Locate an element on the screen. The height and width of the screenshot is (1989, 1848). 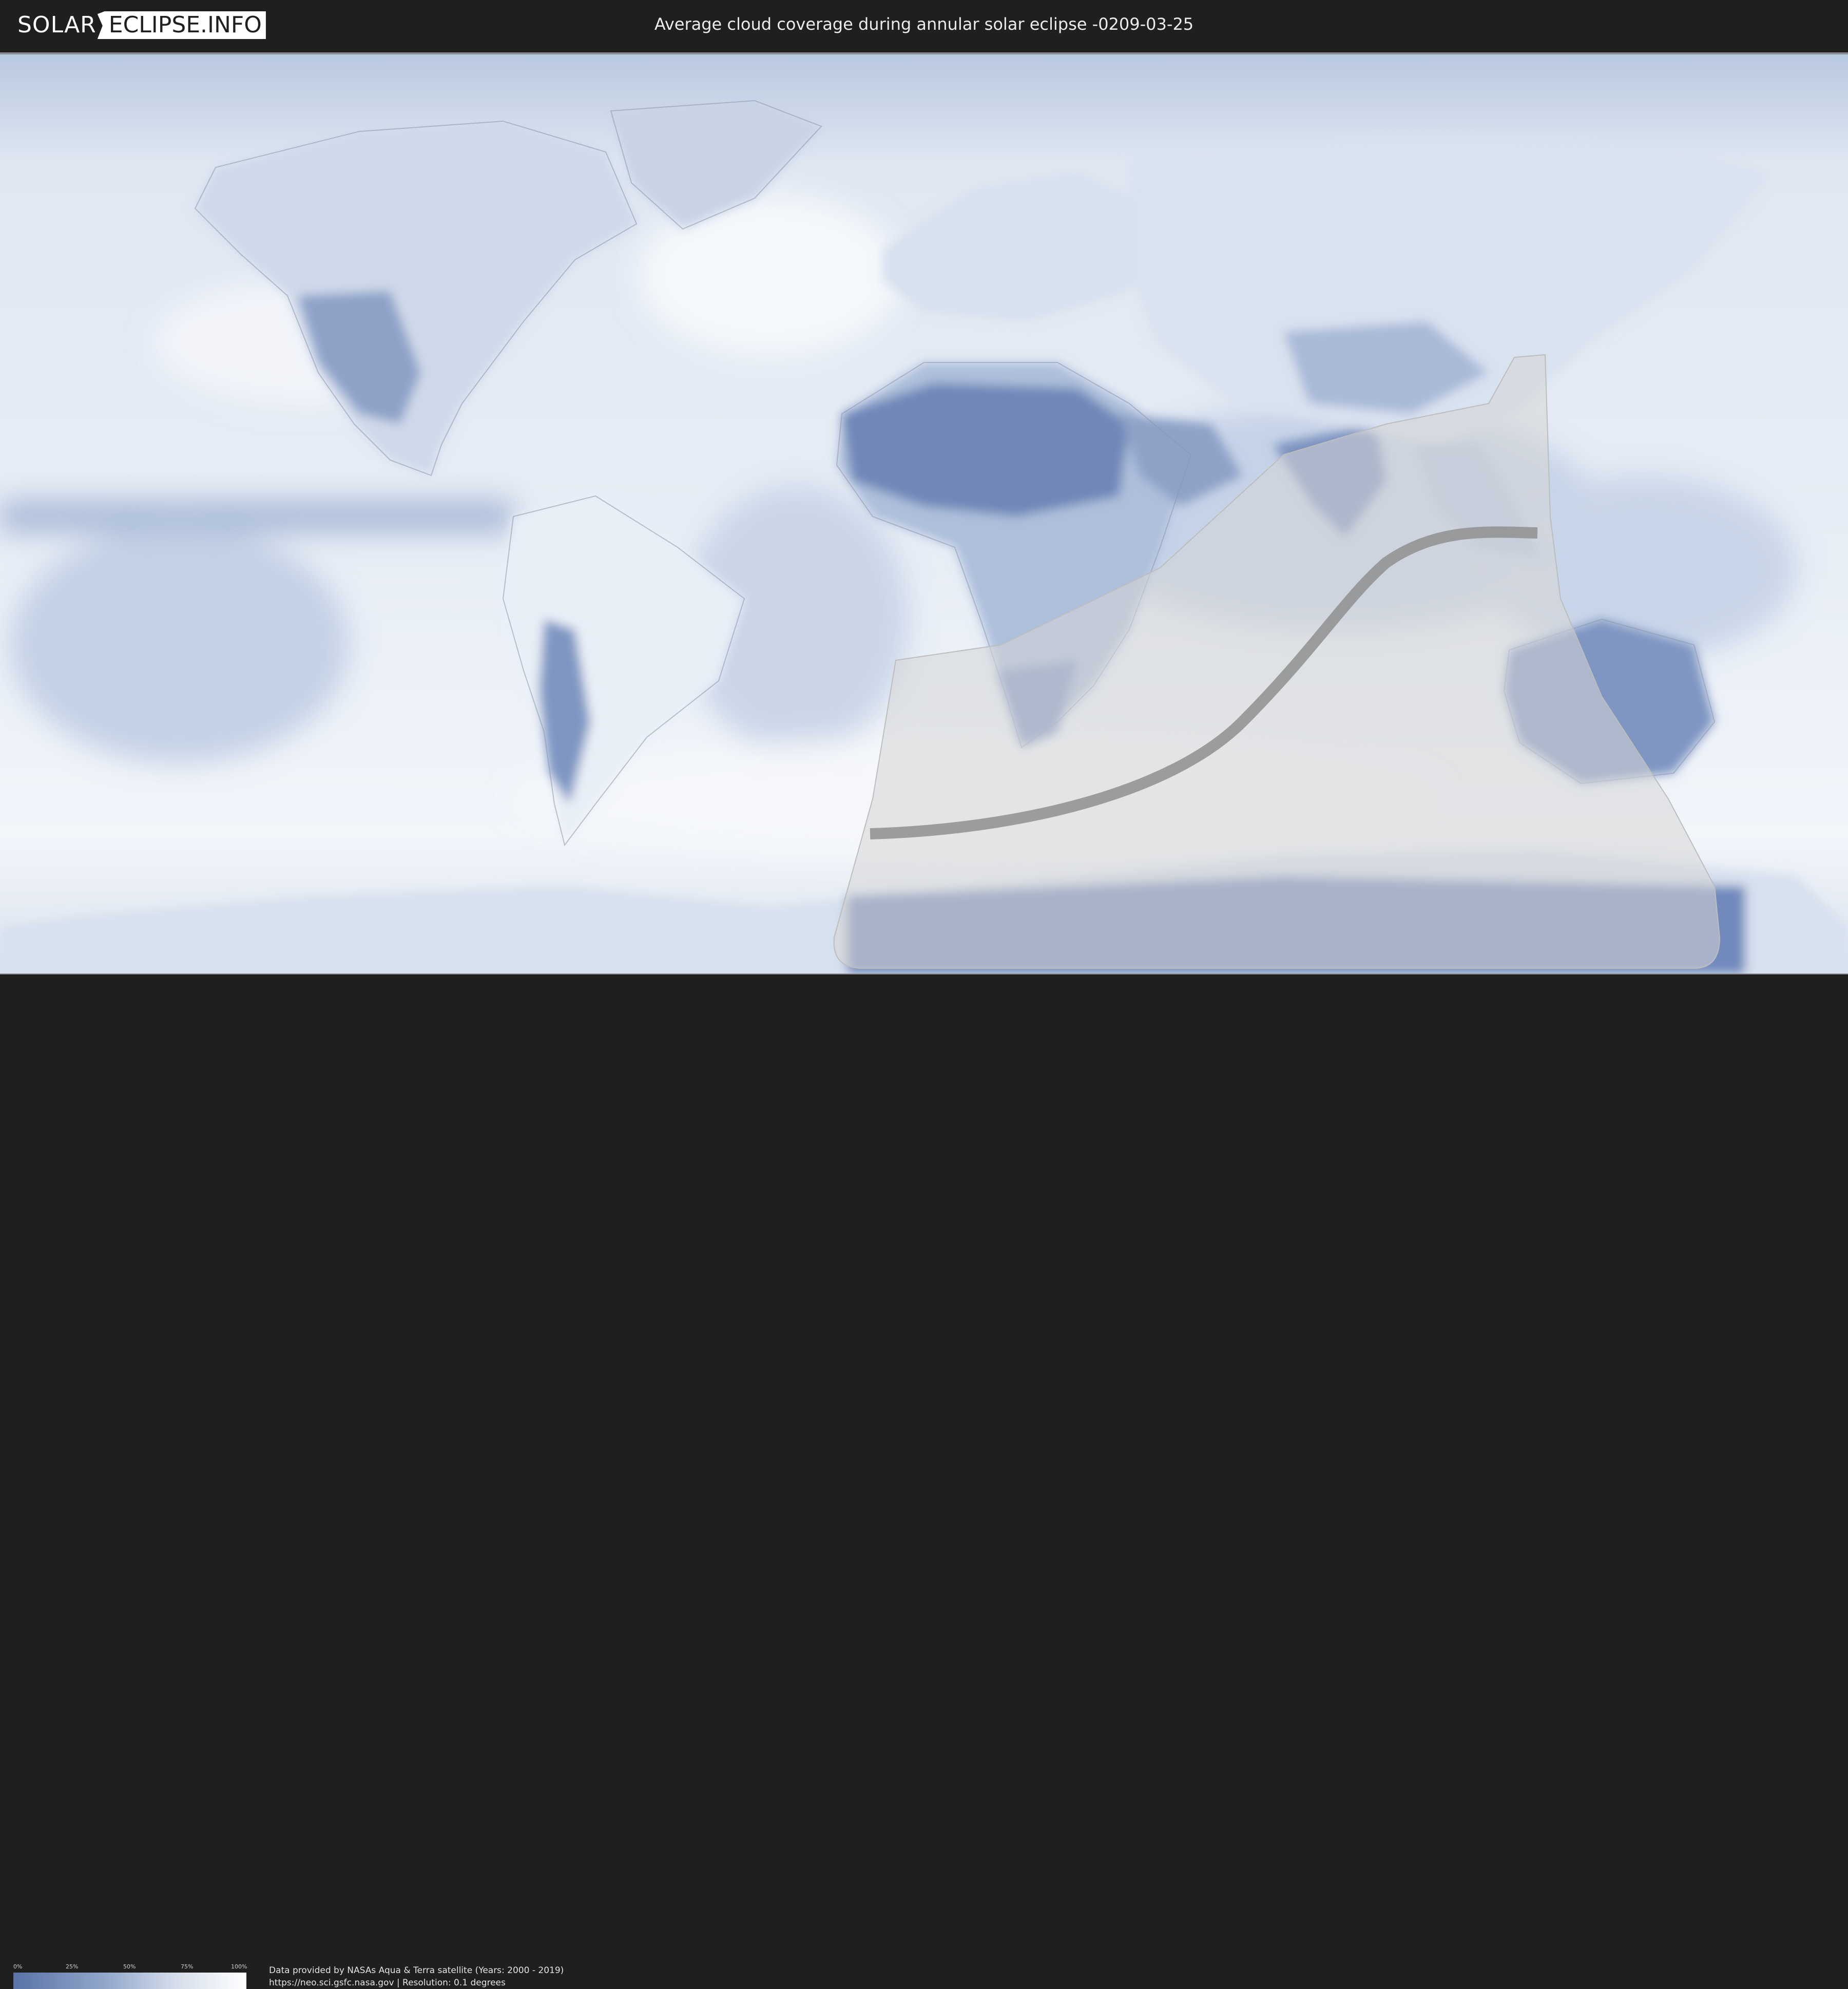
legend-tick-100: 100% is located at coordinates (239, 1966).